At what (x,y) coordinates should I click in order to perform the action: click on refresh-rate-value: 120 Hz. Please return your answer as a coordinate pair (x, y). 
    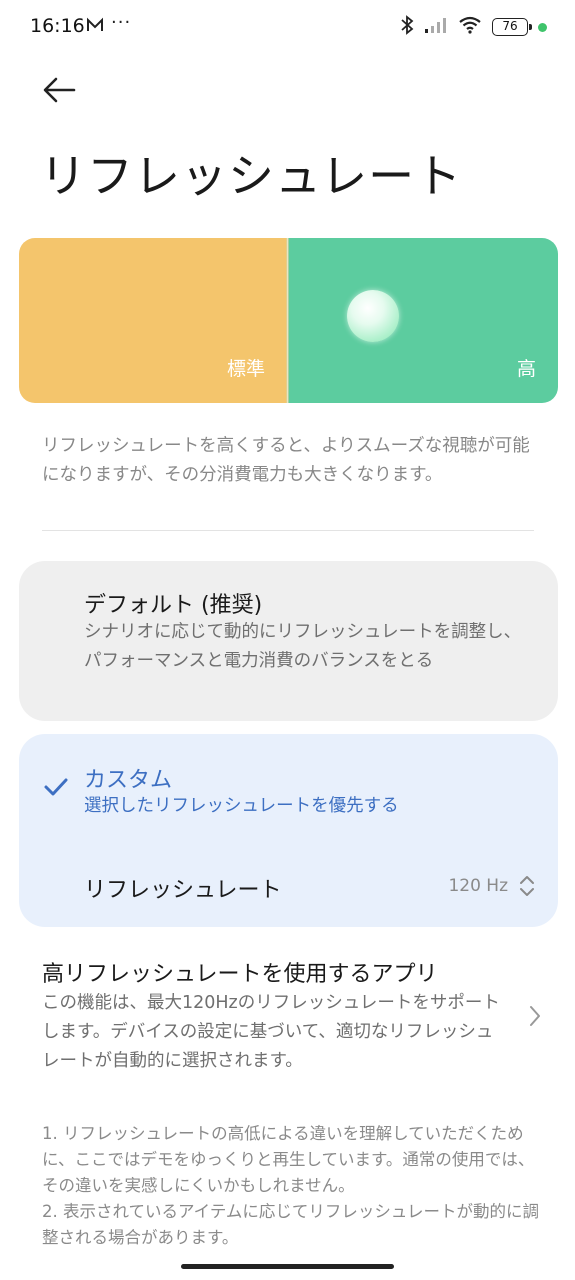
    Looking at the image, I should click on (478, 886).